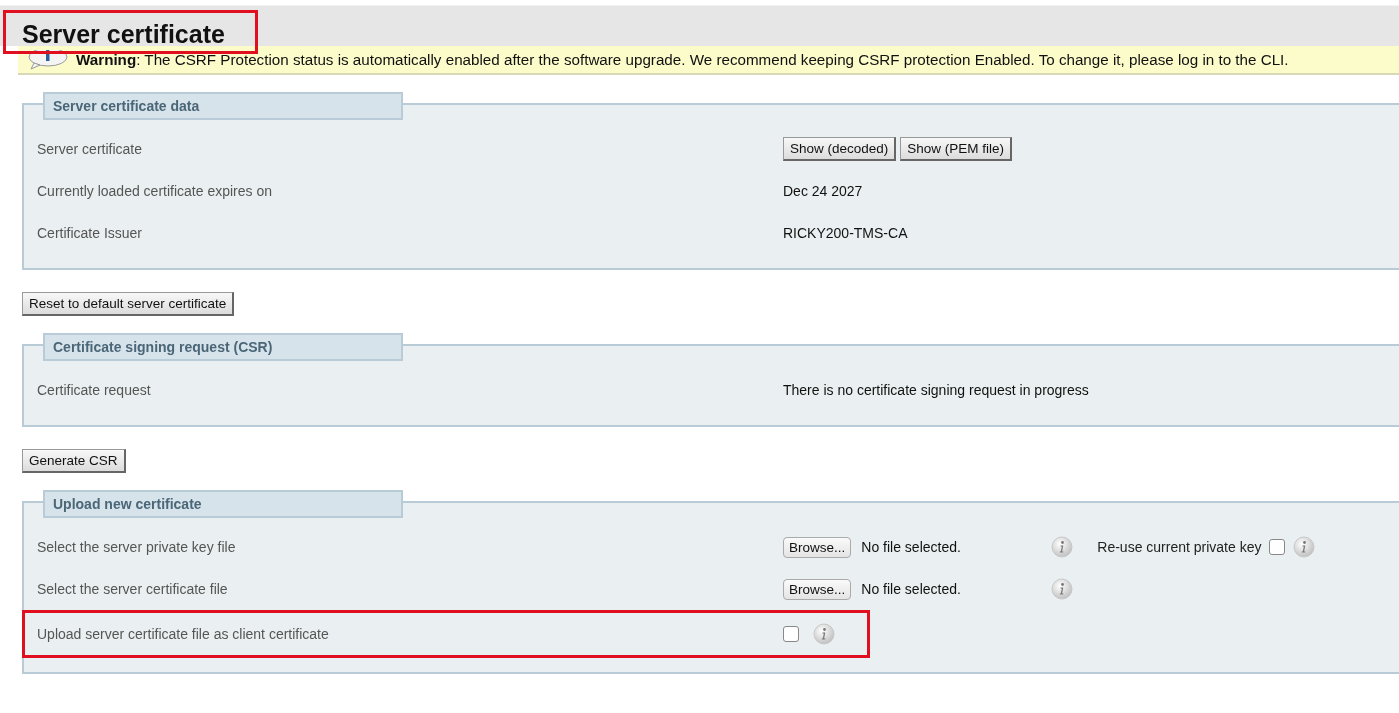  Describe the element at coordinates (823, 191) in the screenshot. I see `field-value: Dec 24 2027` at that location.